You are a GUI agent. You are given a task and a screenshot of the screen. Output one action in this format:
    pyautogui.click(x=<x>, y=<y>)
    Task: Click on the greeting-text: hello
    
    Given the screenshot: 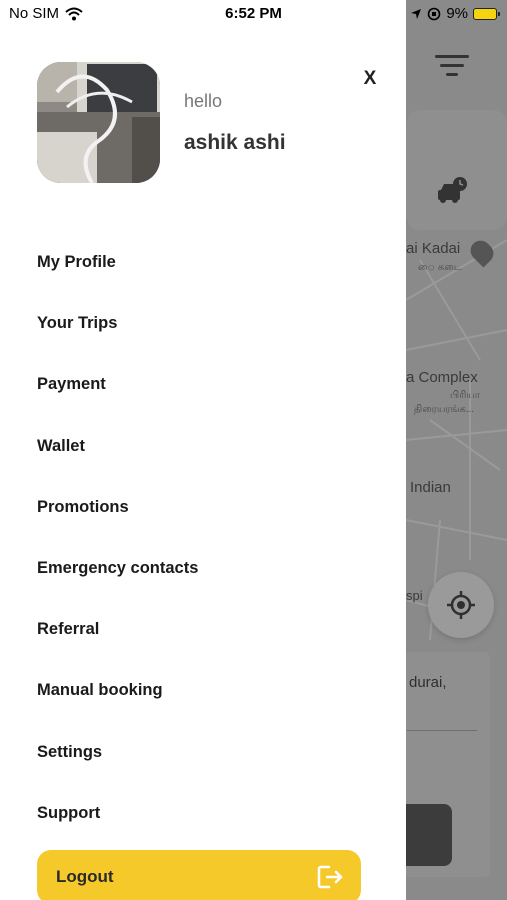 What is the action you would take?
    pyautogui.click(x=203, y=101)
    